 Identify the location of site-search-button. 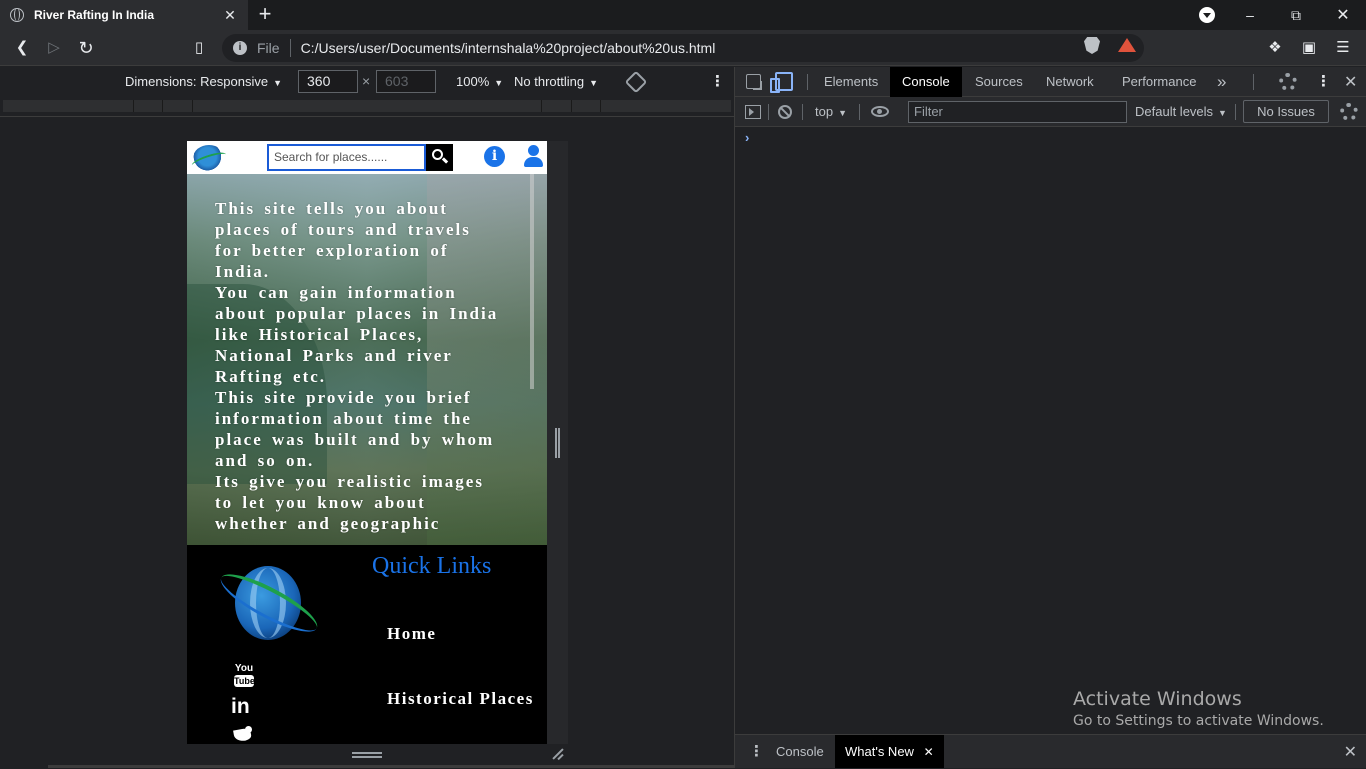
(439, 157).